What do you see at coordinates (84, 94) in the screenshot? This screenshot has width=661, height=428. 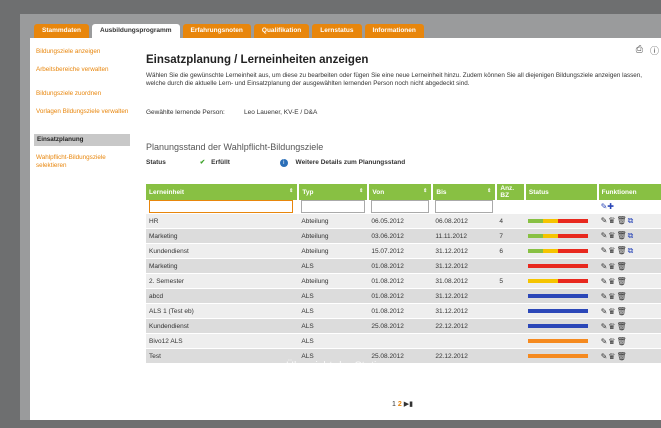 I see `sidebar-item-bildungsziele-zuordnen: Bildungsziele zuordnen` at bounding box center [84, 94].